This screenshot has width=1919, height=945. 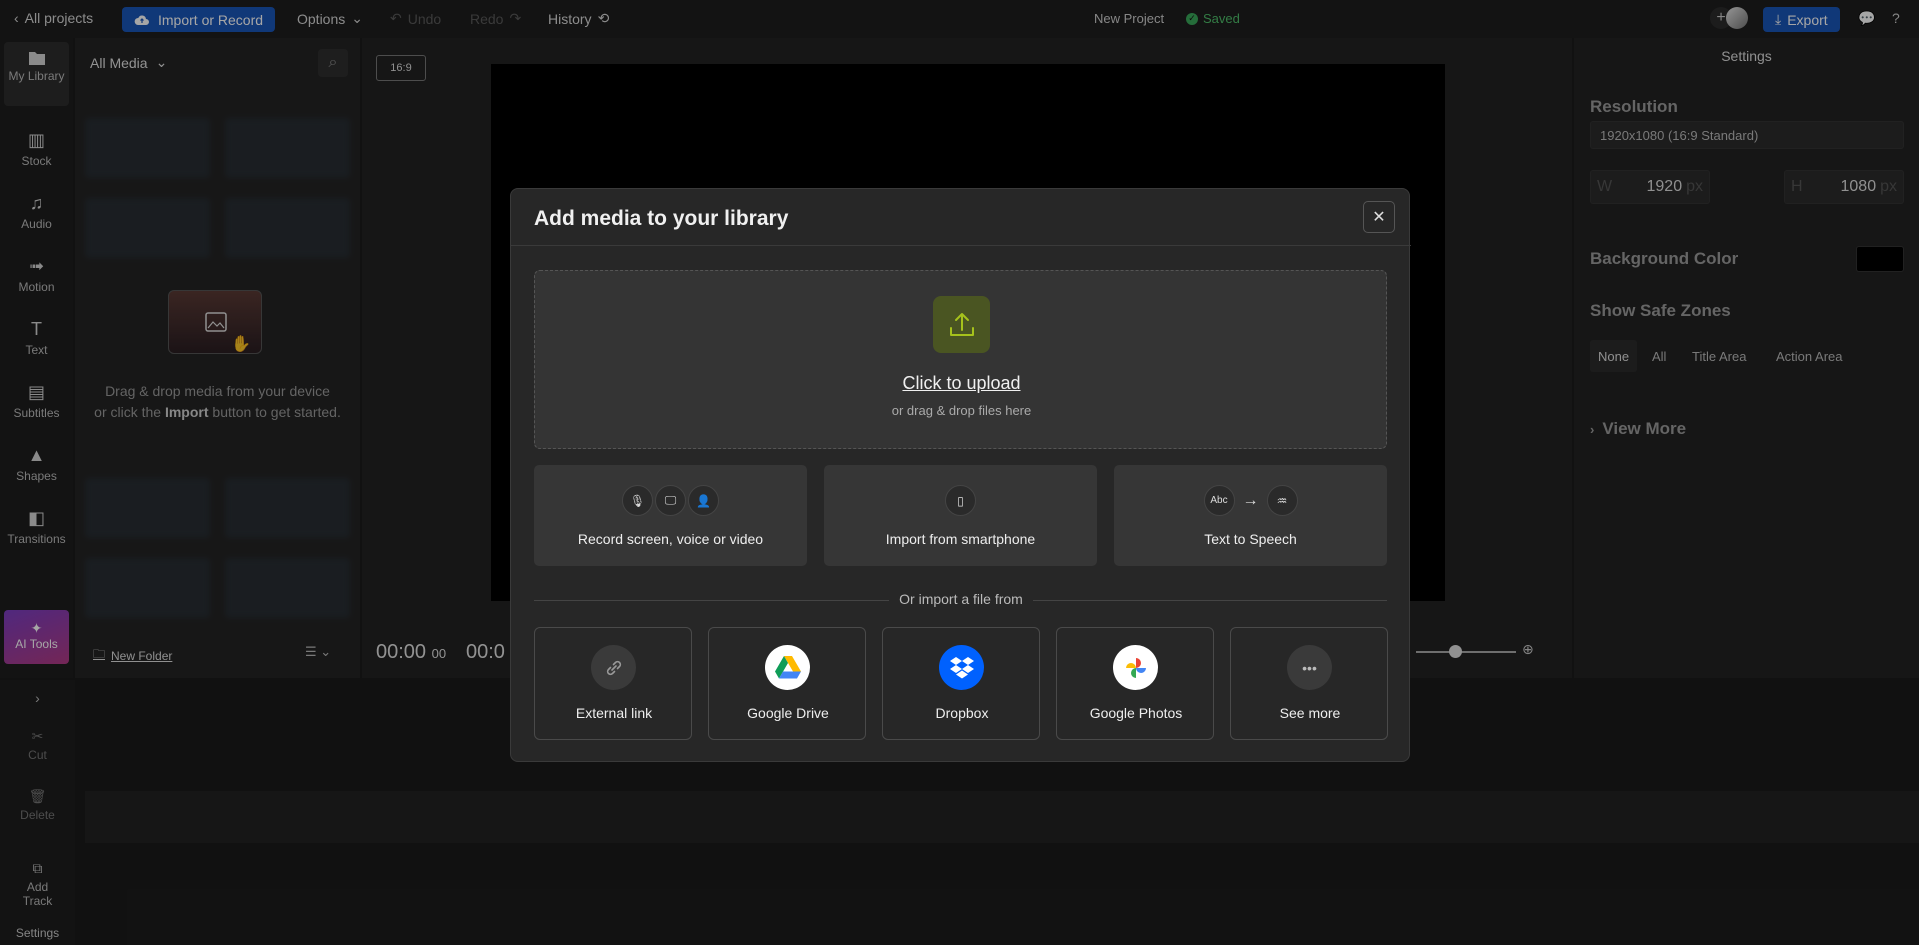 I want to click on close-icon: ✕, so click(x=1379, y=217).